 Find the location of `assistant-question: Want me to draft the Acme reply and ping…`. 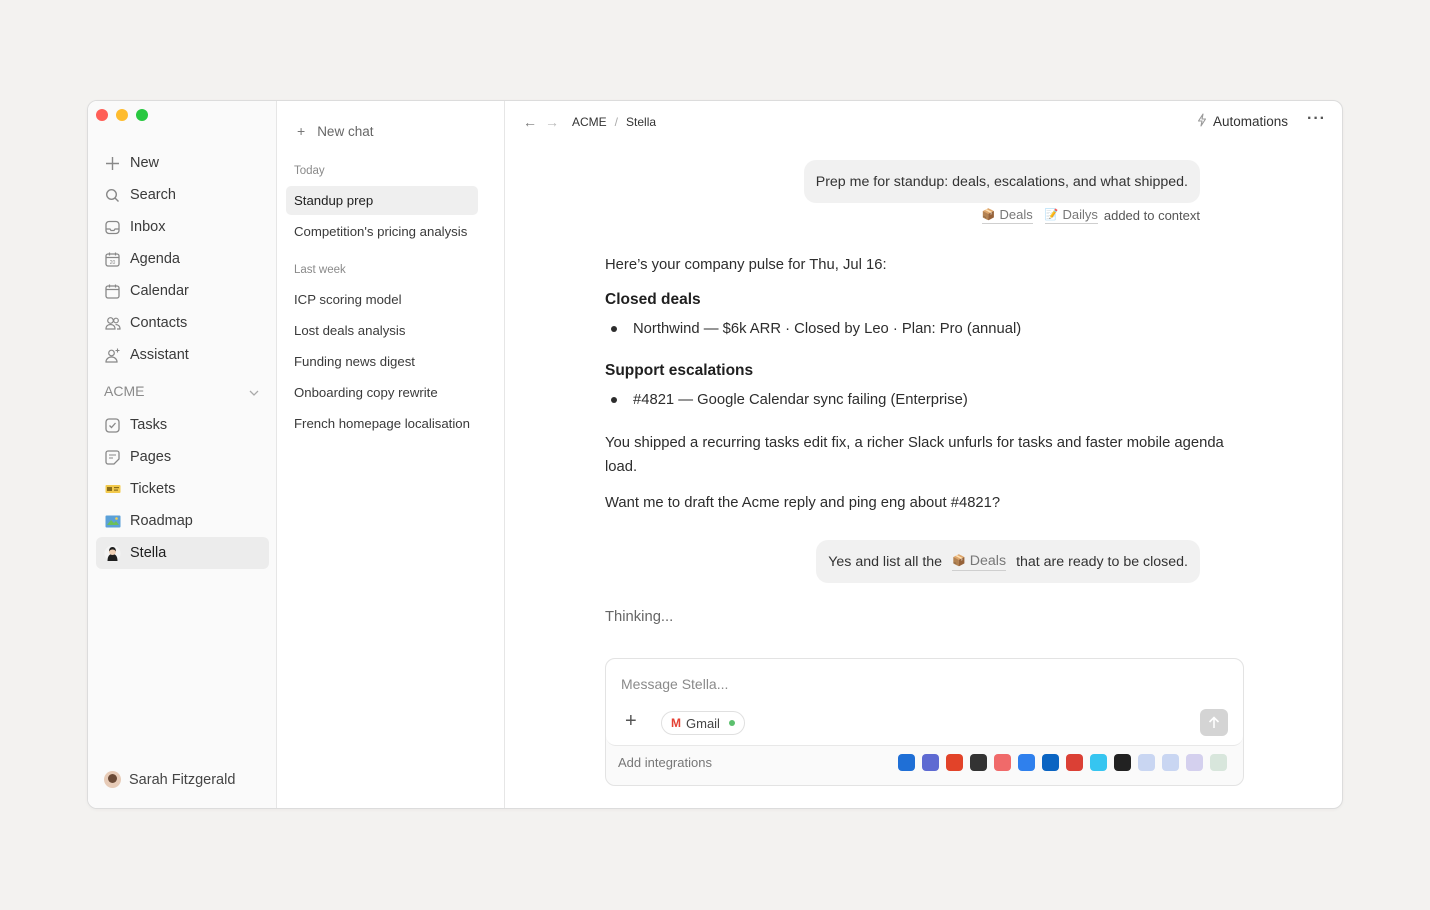

assistant-question: Want me to draft the Acme reply and ping… is located at coordinates (803, 503).